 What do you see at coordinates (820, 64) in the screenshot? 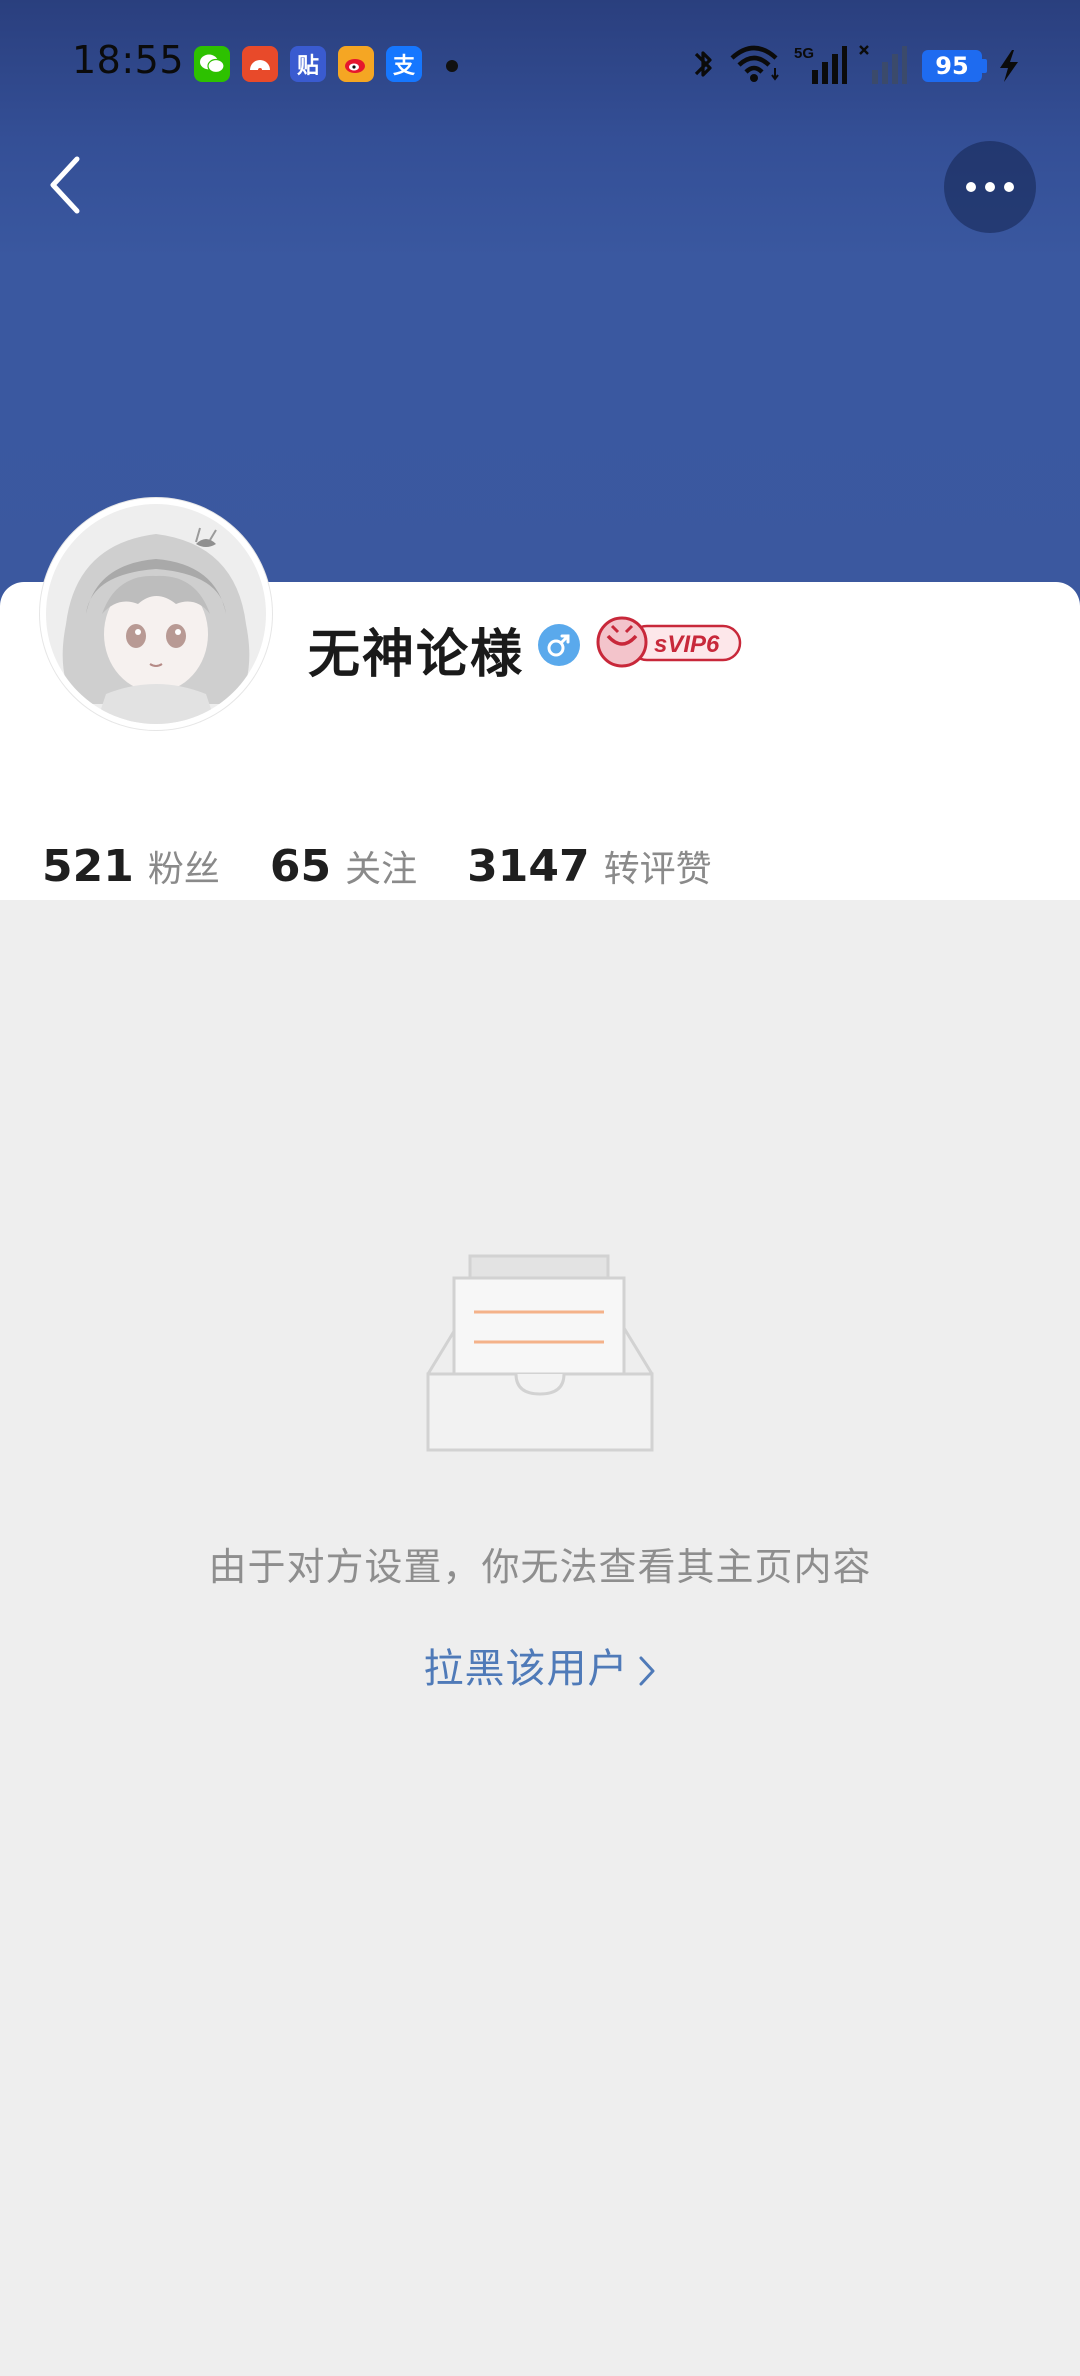
I see `cellular-signal-icon: 5G` at bounding box center [820, 64].